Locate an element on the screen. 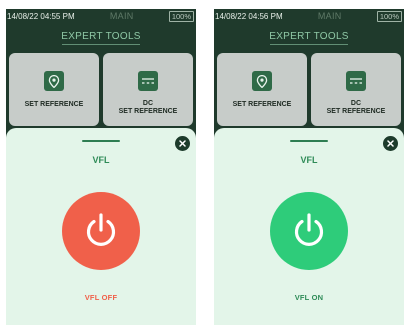 The height and width of the screenshot is (325, 404). vfl-state-label: VFL ON is located at coordinates (309, 297).